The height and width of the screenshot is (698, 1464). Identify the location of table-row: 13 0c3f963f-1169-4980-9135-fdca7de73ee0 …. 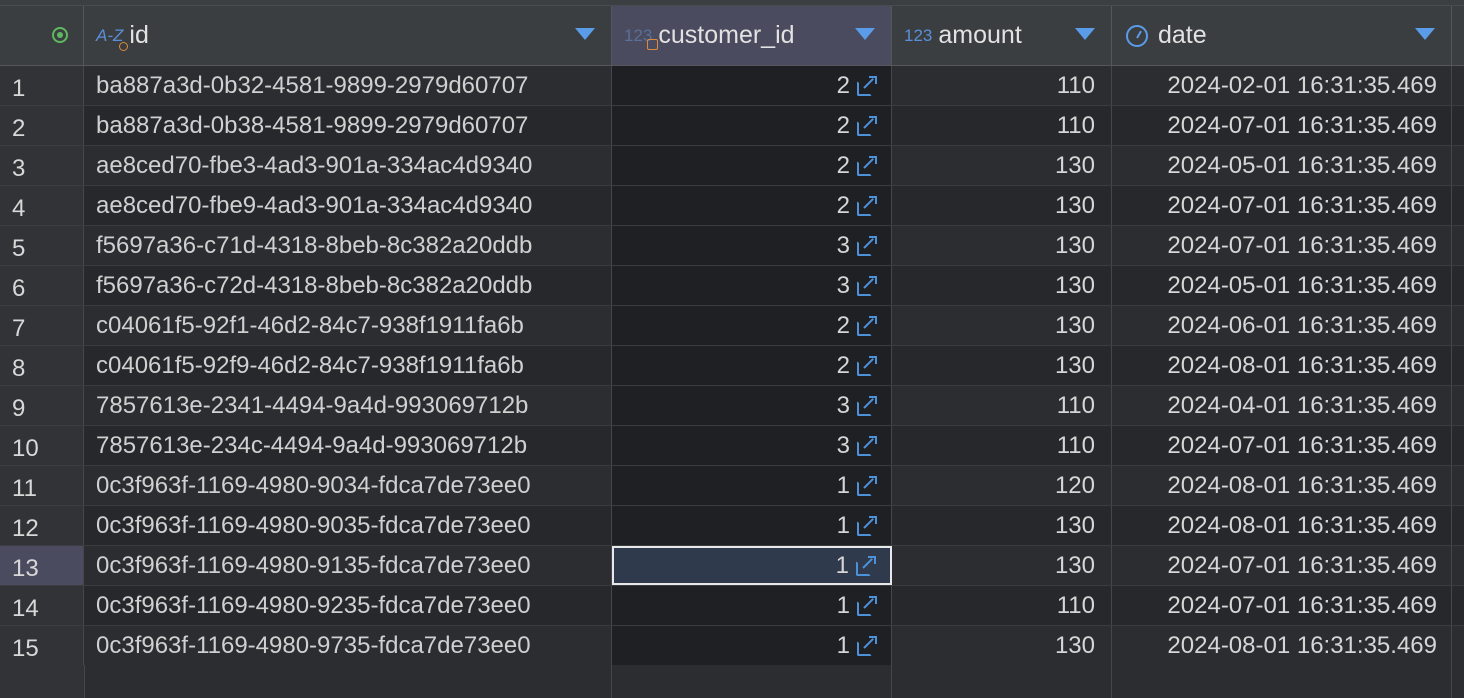
(732, 566).